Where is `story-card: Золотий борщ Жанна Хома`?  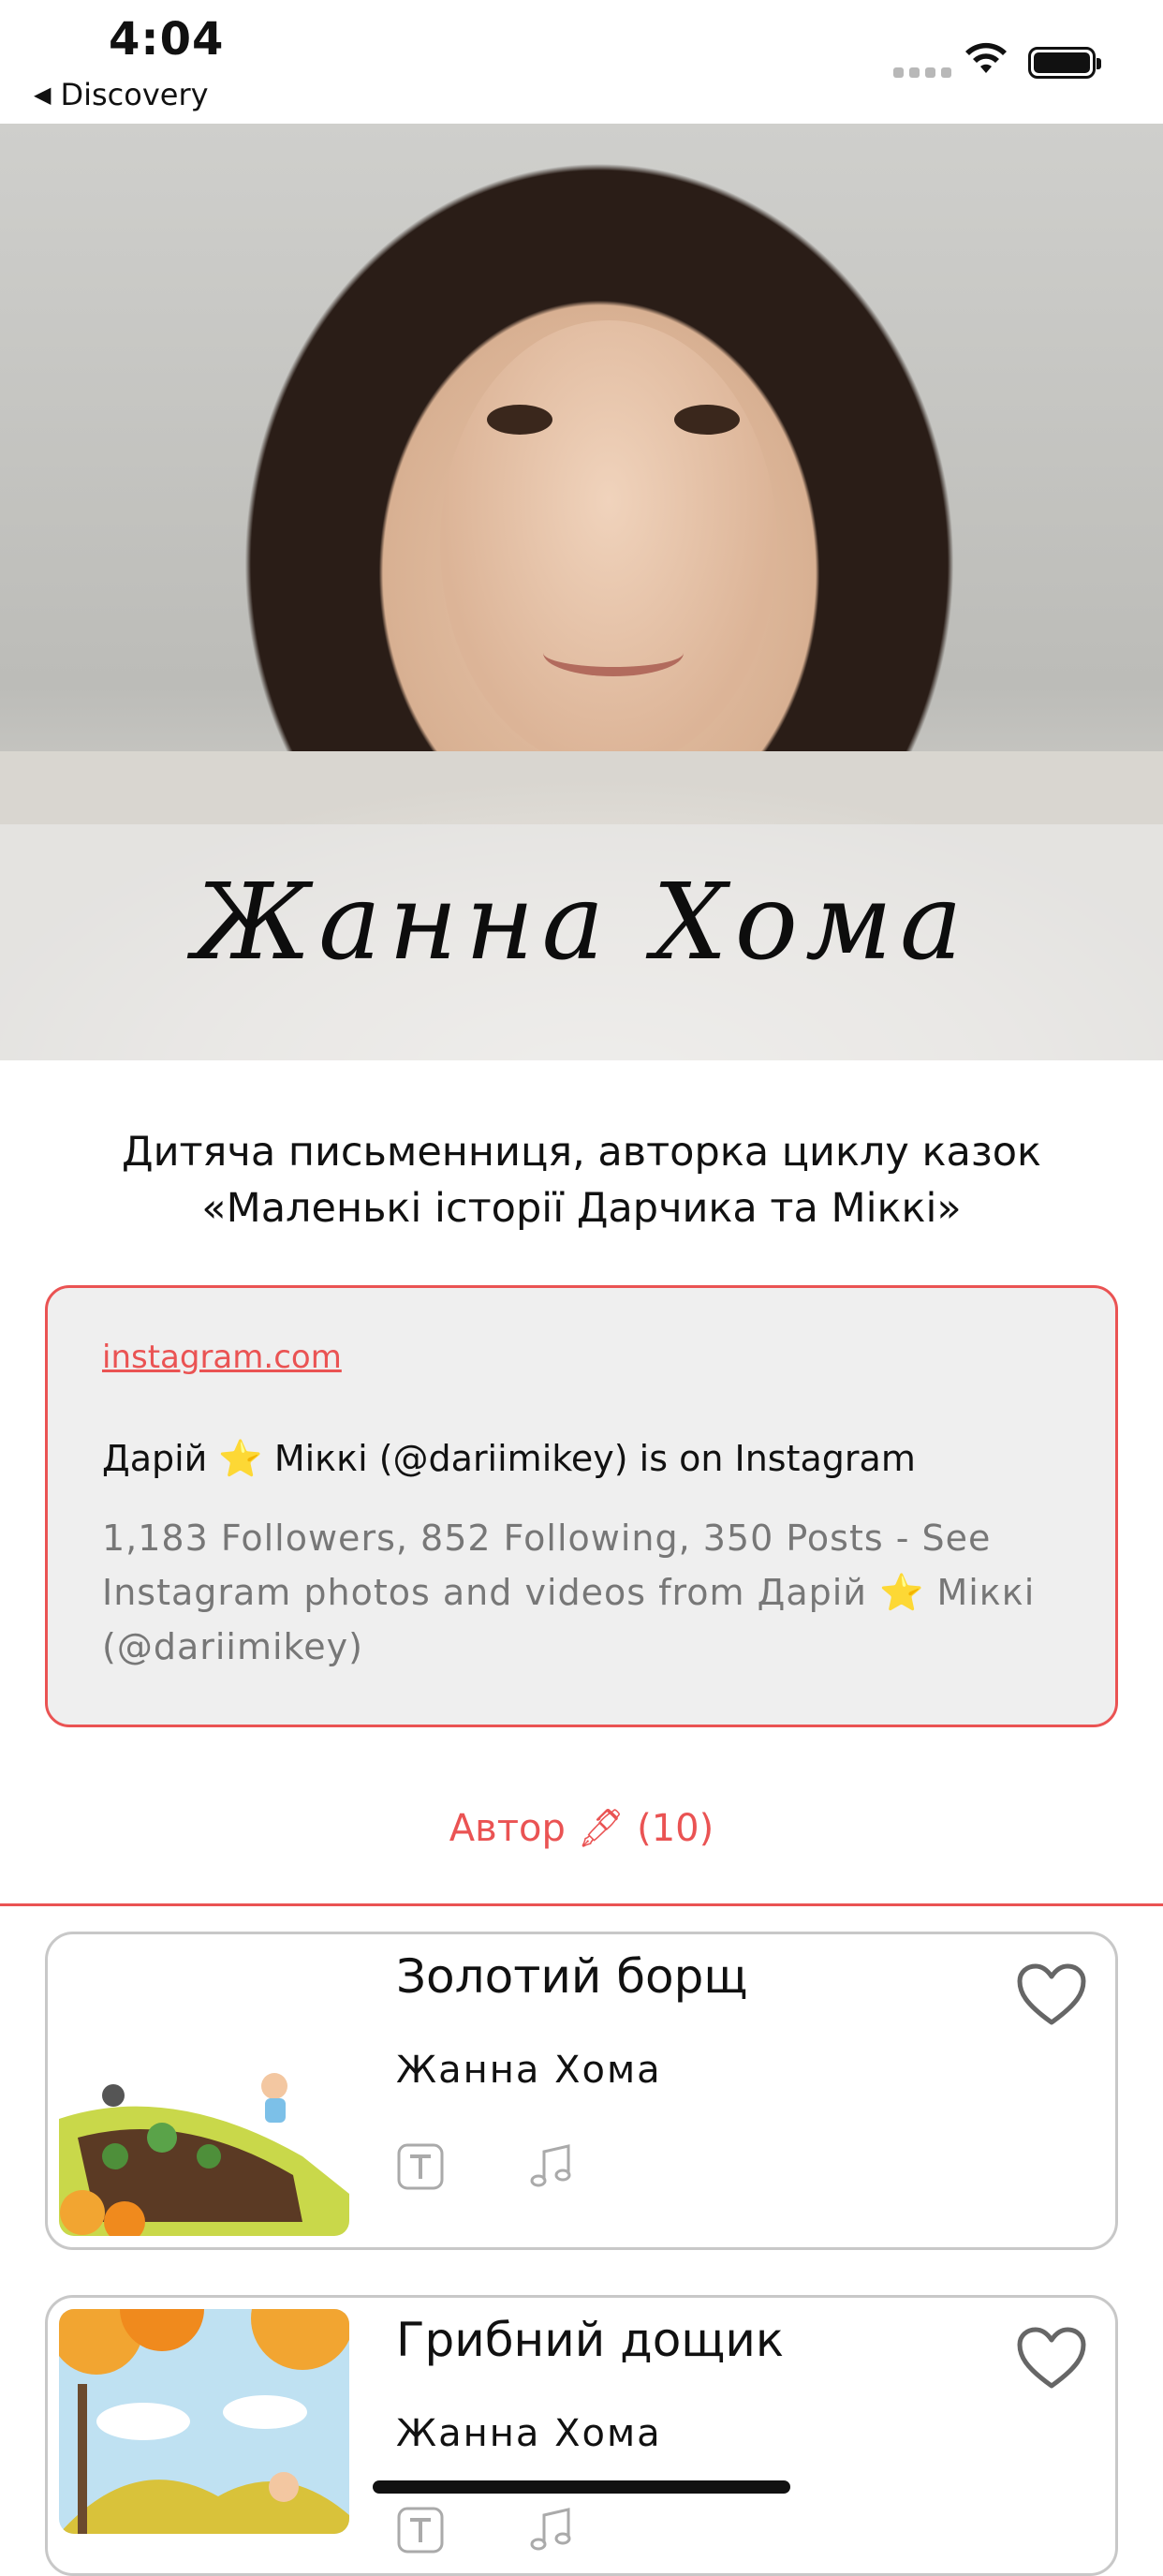
story-card: Золотий борщ Жанна Хома is located at coordinates (581, 2091).